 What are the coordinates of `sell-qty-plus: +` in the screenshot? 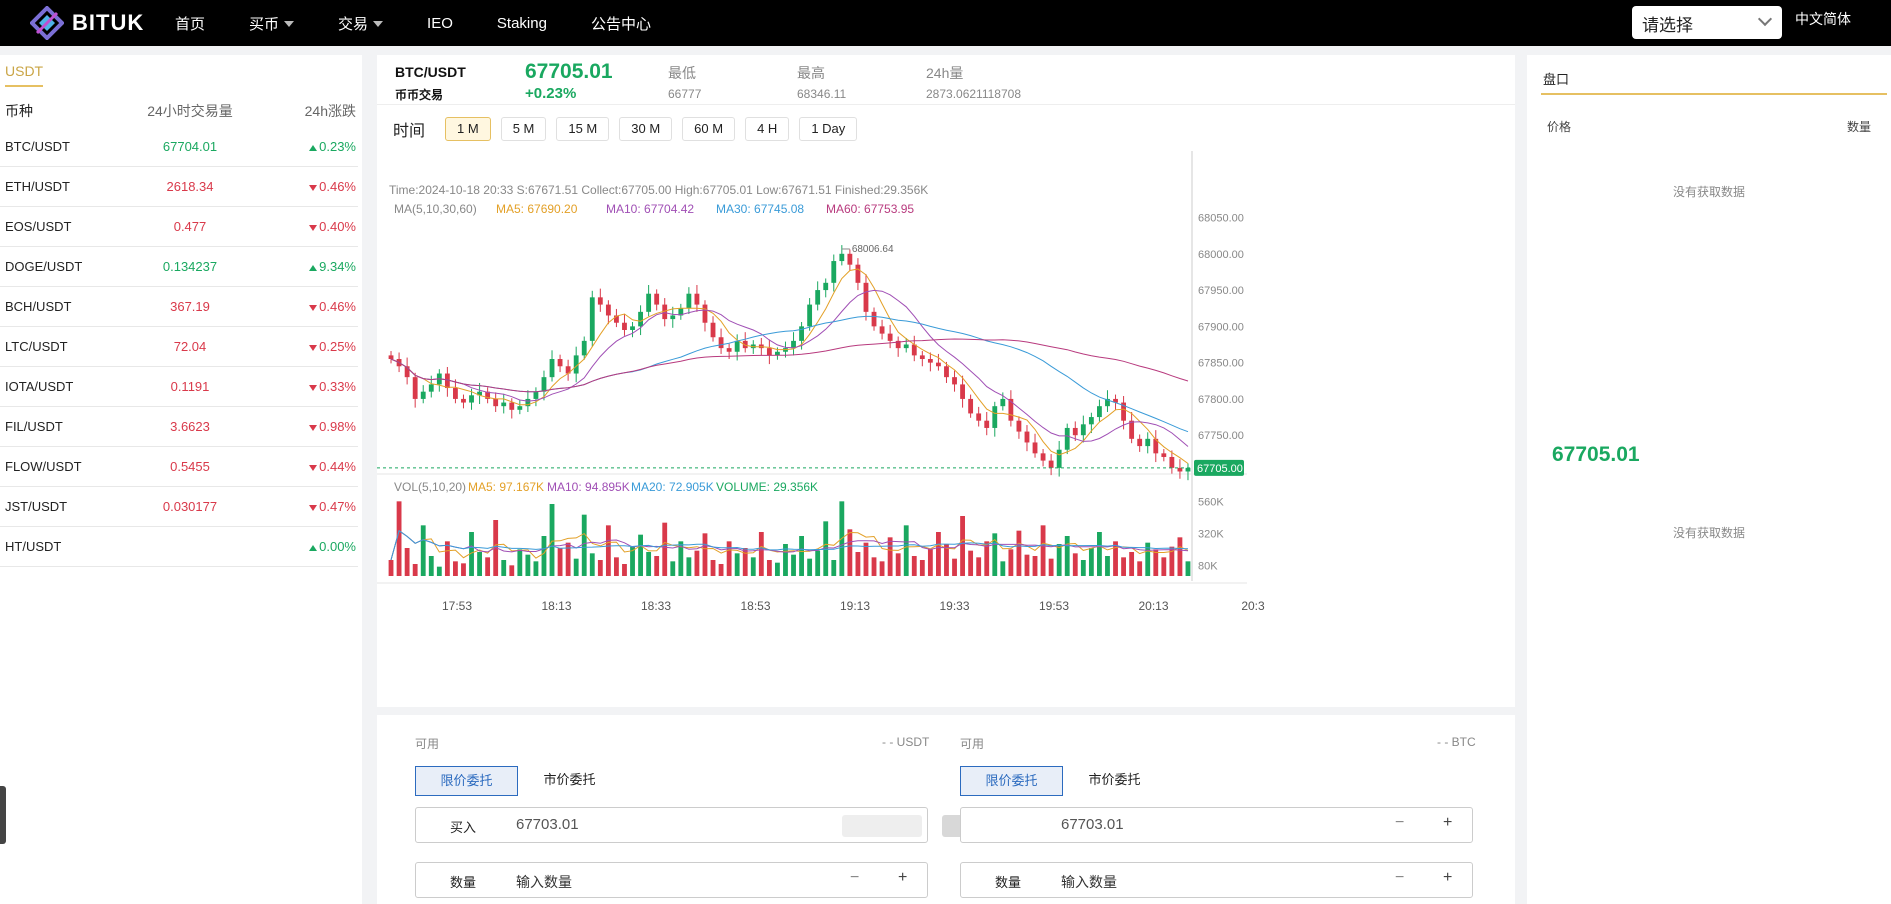 It's located at (1447, 878).